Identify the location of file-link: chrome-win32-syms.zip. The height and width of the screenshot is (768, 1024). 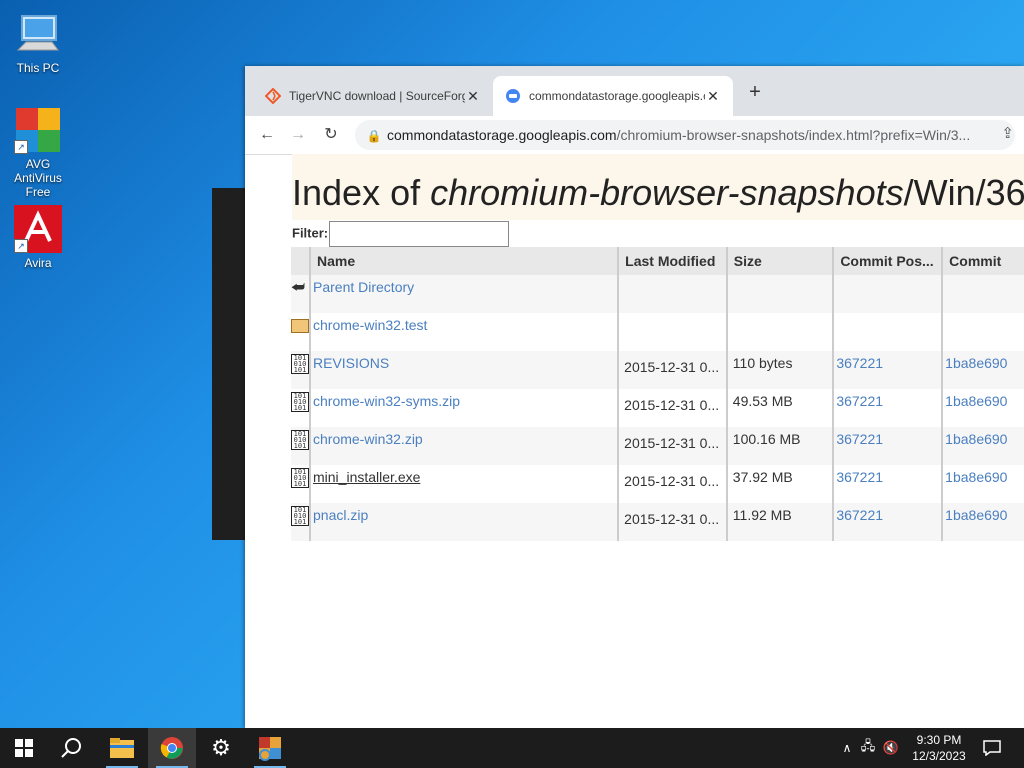
(386, 401).